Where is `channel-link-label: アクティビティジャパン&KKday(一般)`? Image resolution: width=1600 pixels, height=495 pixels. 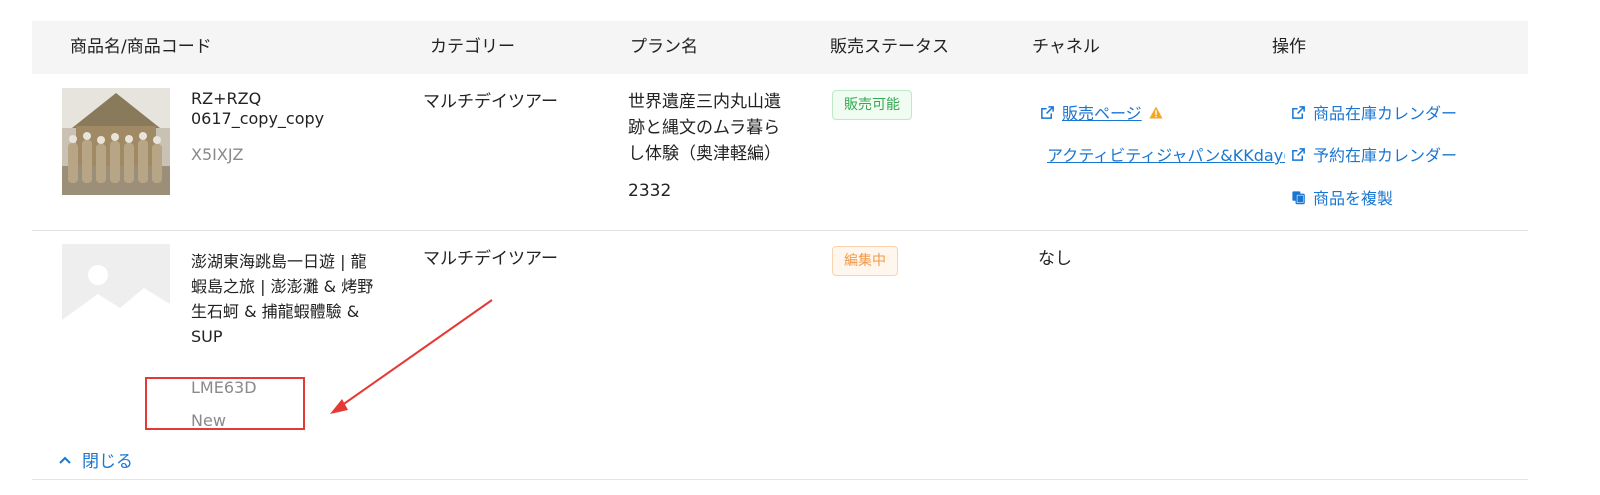
channel-link-label: アクティビティジャパン&KKday(一般) is located at coordinates (1166, 155).